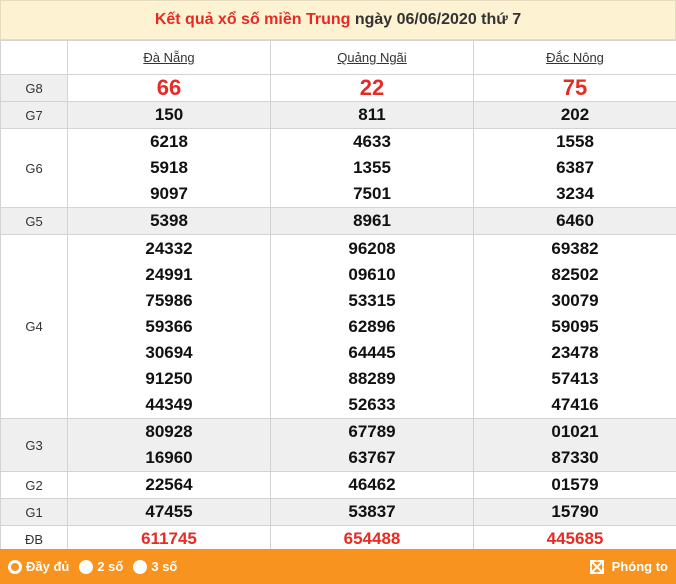 The height and width of the screenshot is (584, 676). What do you see at coordinates (574, 221) in the screenshot?
I see `prize-value: 6460` at bounding box center [574, 221].